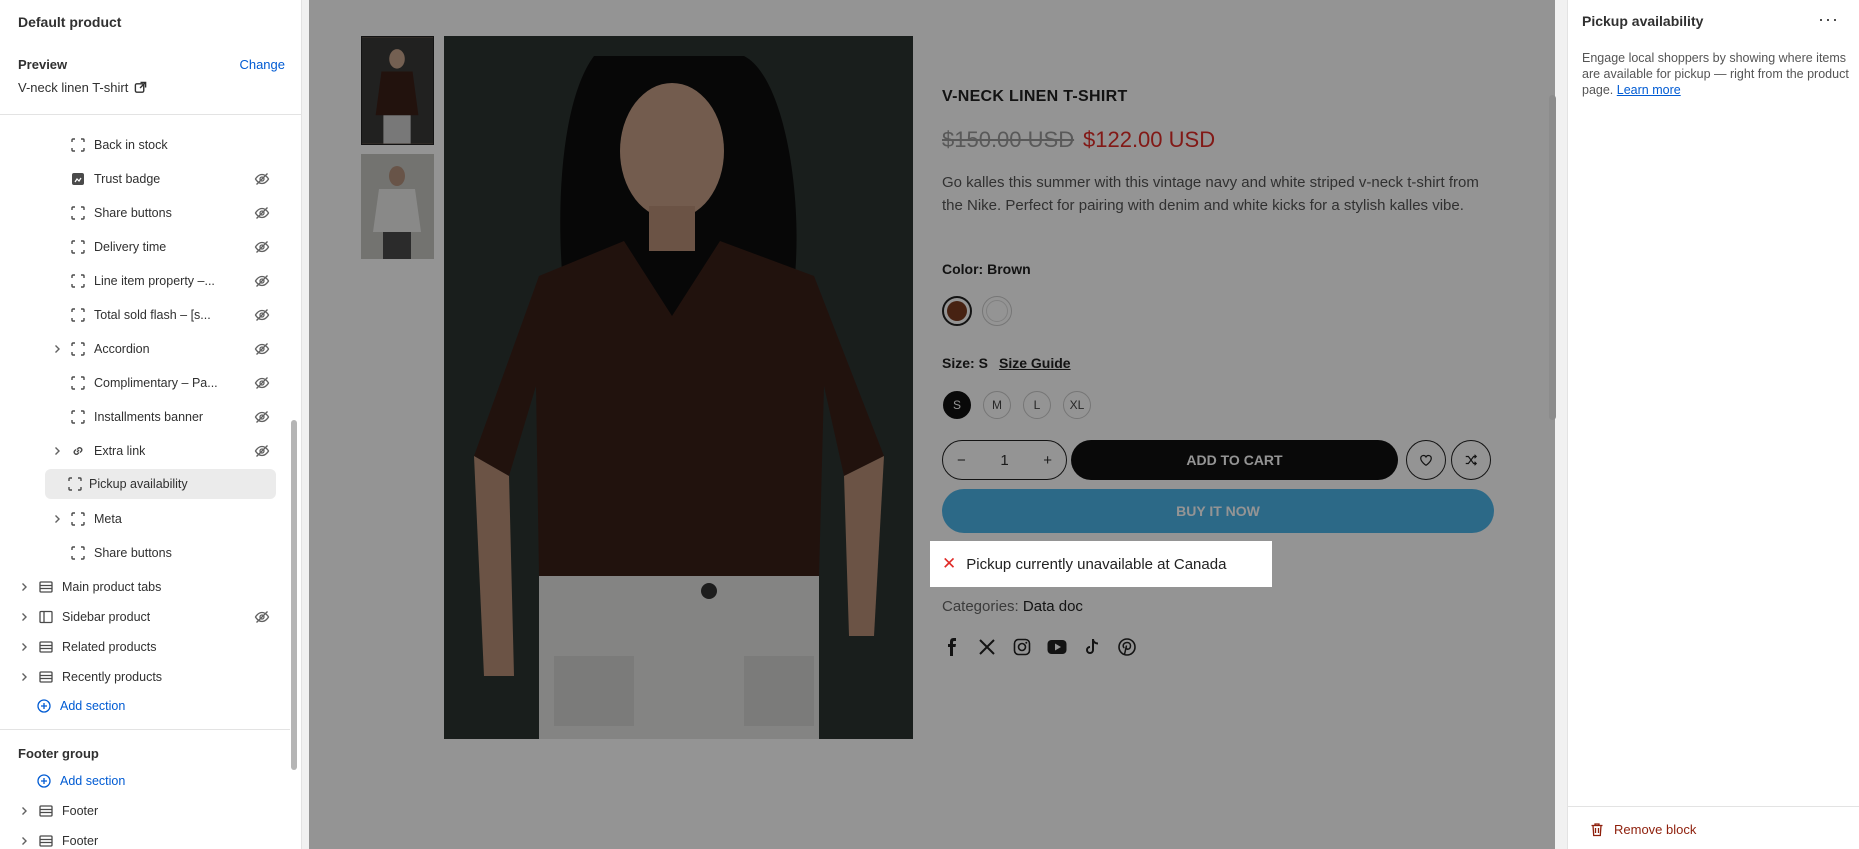 This screenshot has height=849, width=1859. What do you see at coordinates (170, 179) in the screenshot?
I see `block-item-trust-badge: Trust badge` at bounding box center [170, 179].